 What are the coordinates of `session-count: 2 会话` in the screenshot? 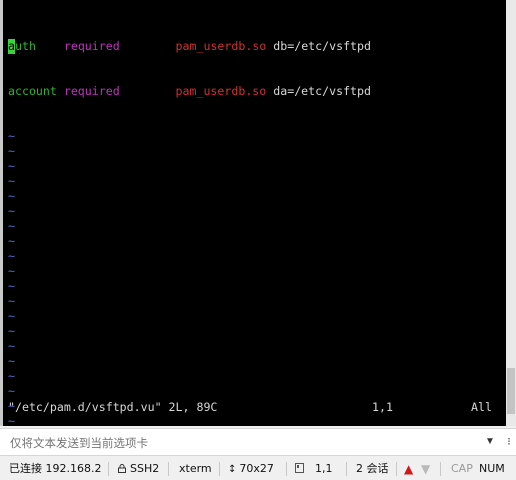 It's located at (372, 468).